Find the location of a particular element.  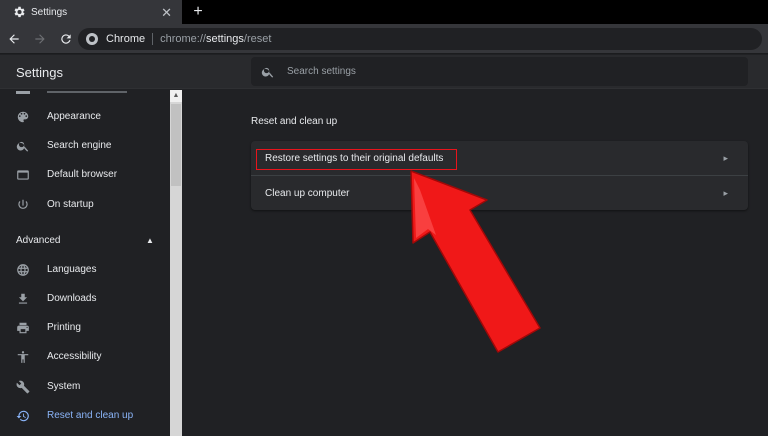

scrollbar-thumb is located at coordinates (176, 145).